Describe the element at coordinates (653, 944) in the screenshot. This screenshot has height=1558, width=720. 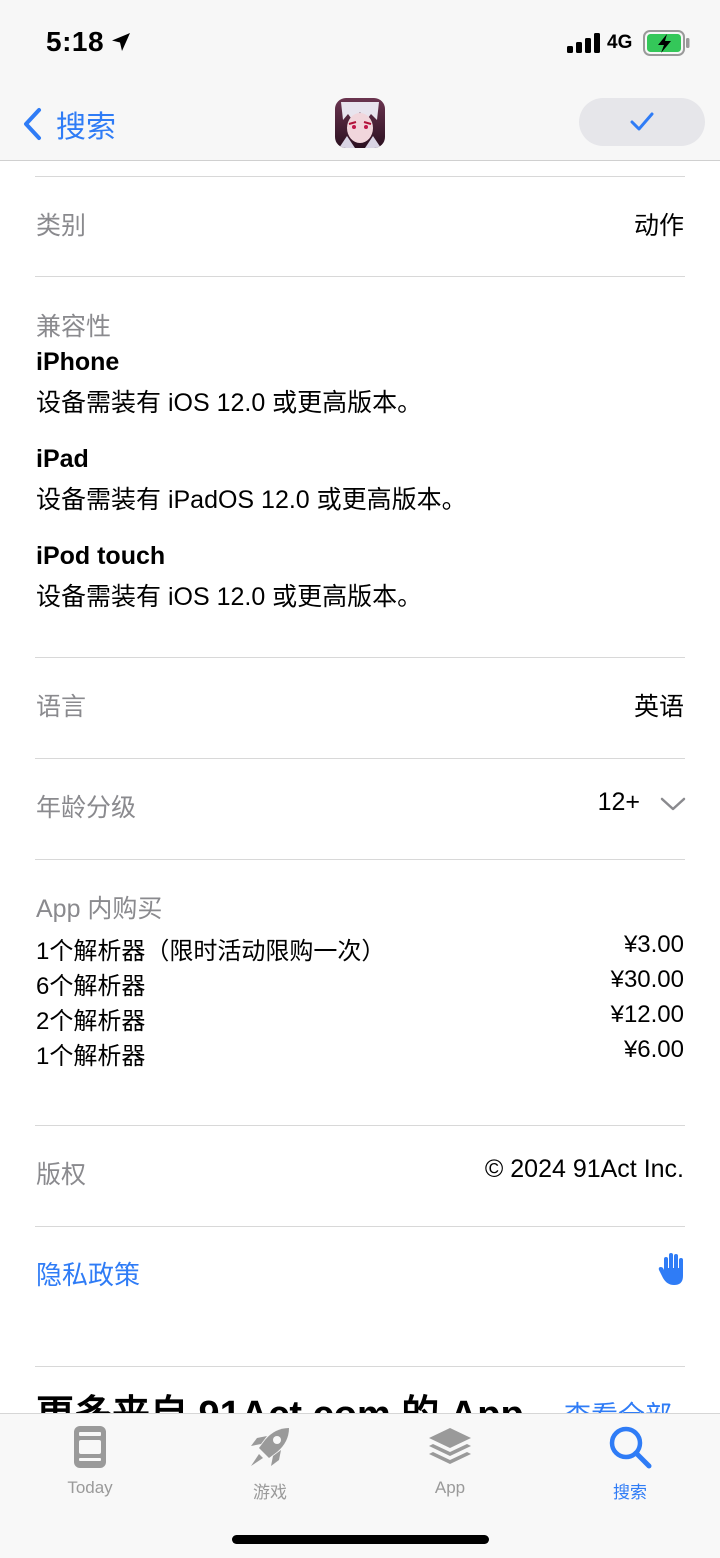
I see `iap-item-price: ¥3.00` at that location.